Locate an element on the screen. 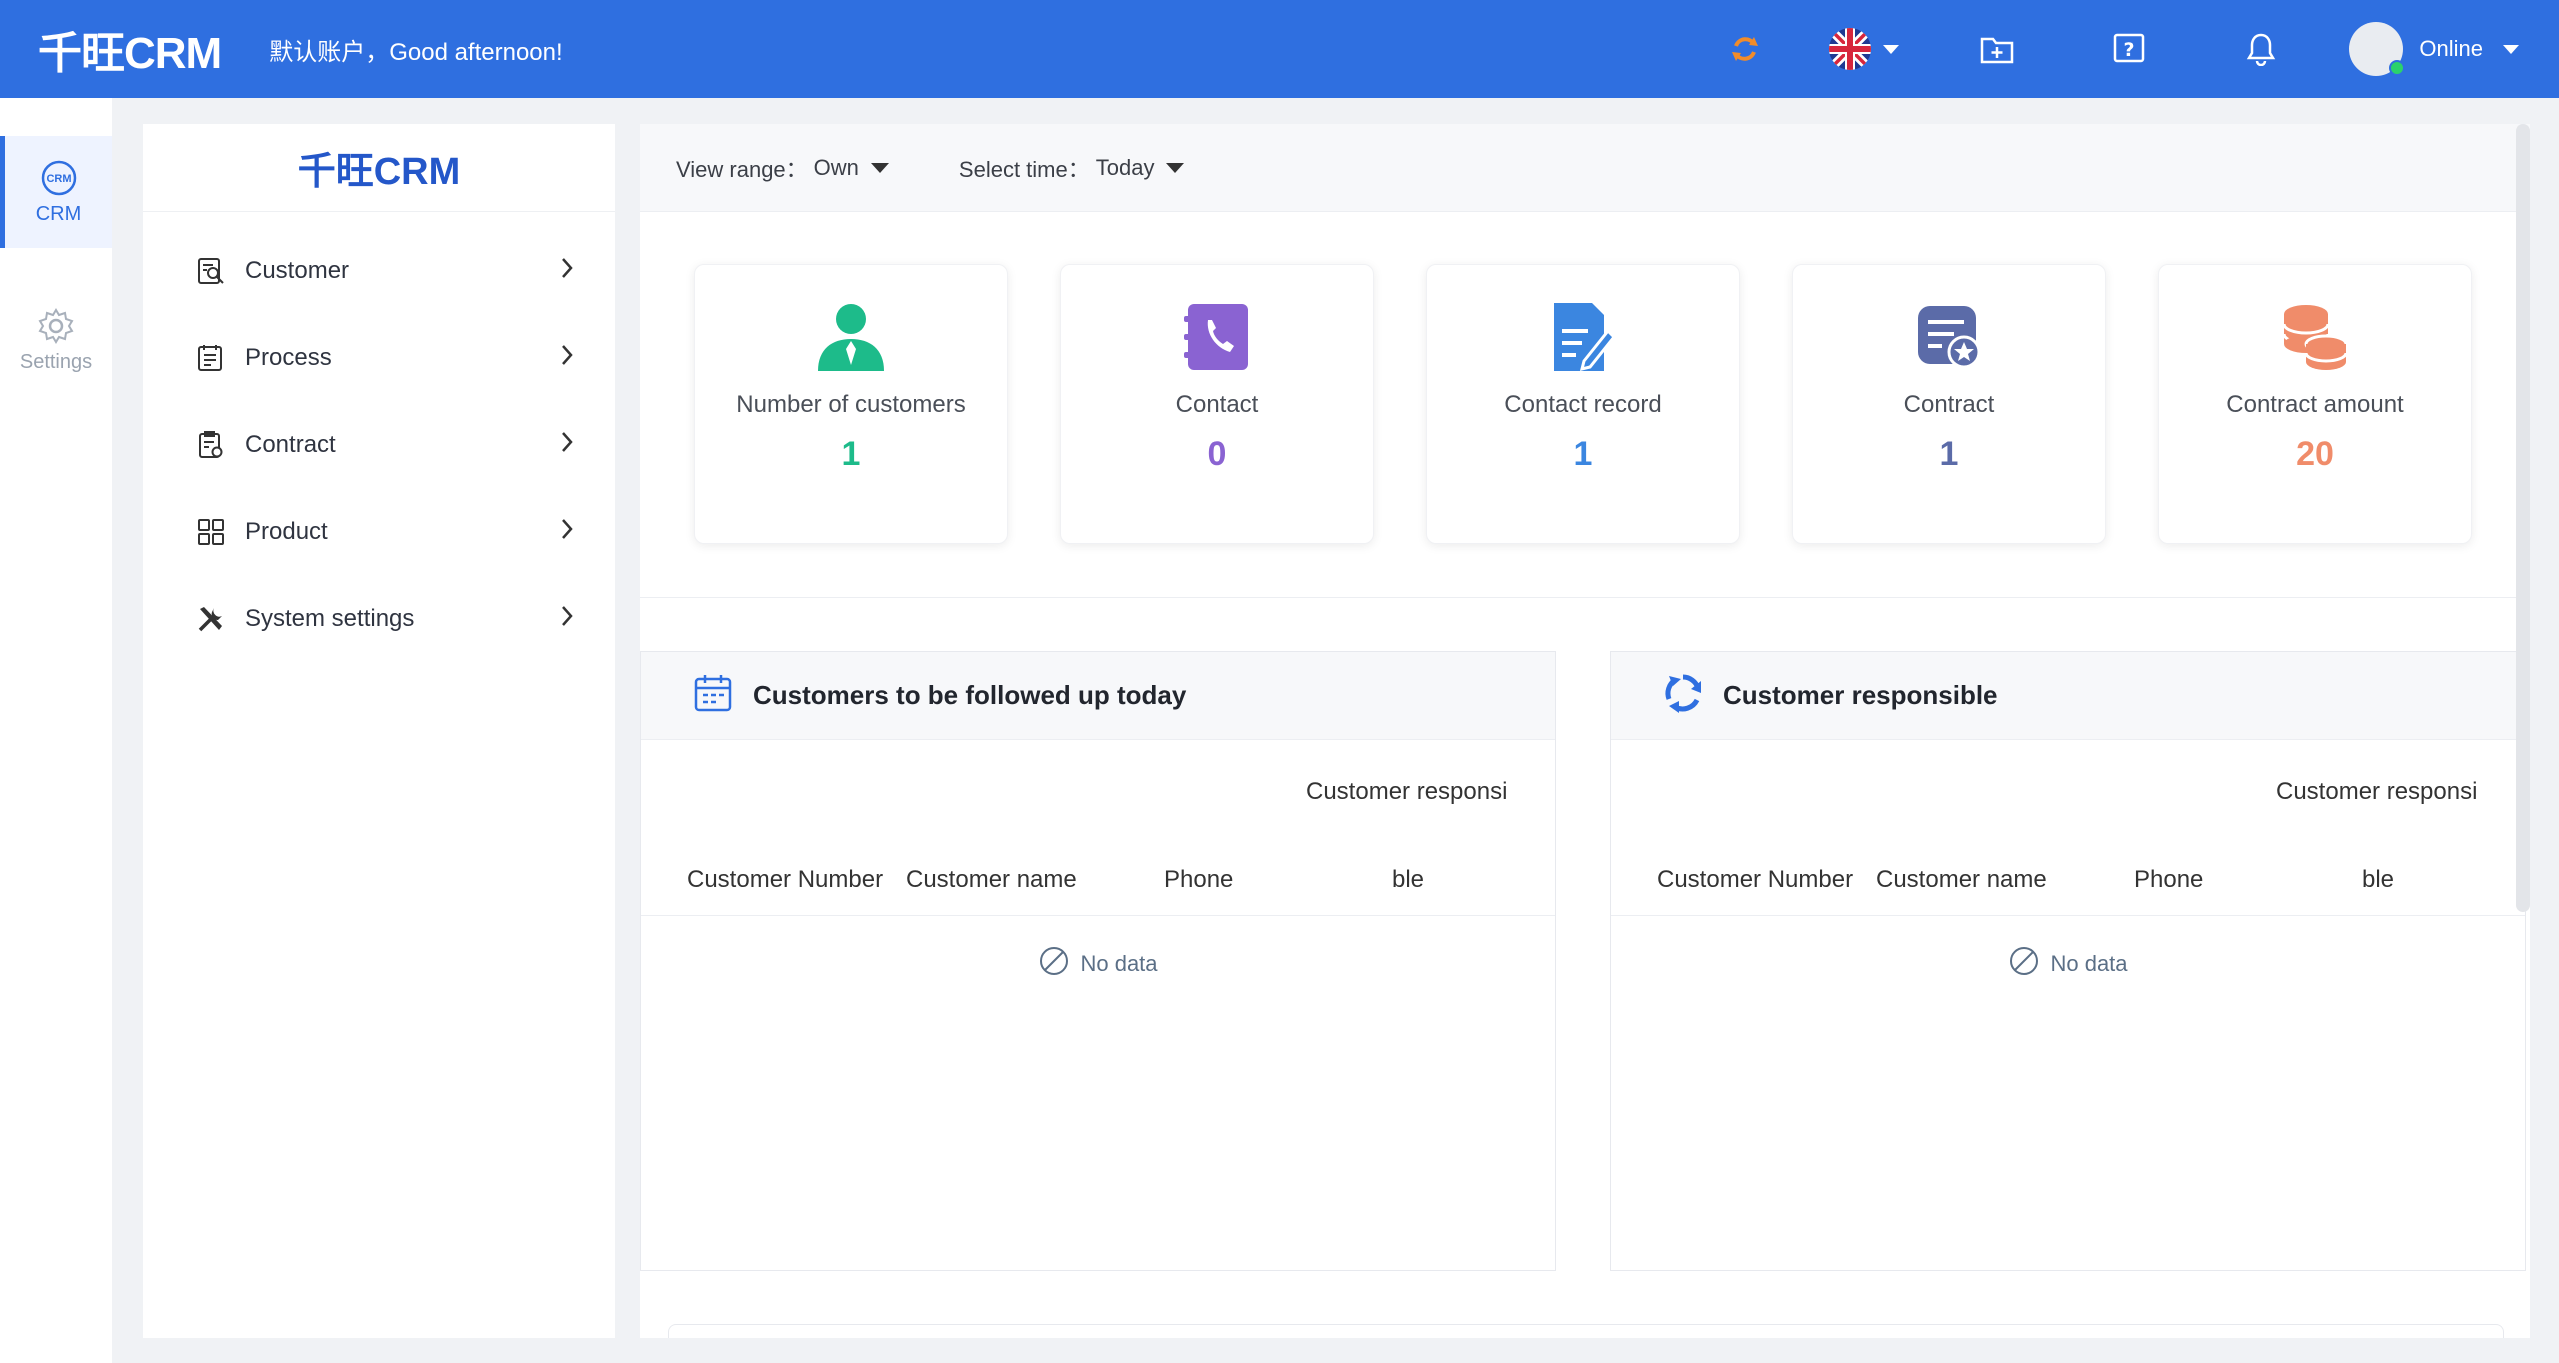 This screenshot has width=2559, height=1363. filter-bar: View range： Own Select time： Today is located at coordinates (1585, 168).